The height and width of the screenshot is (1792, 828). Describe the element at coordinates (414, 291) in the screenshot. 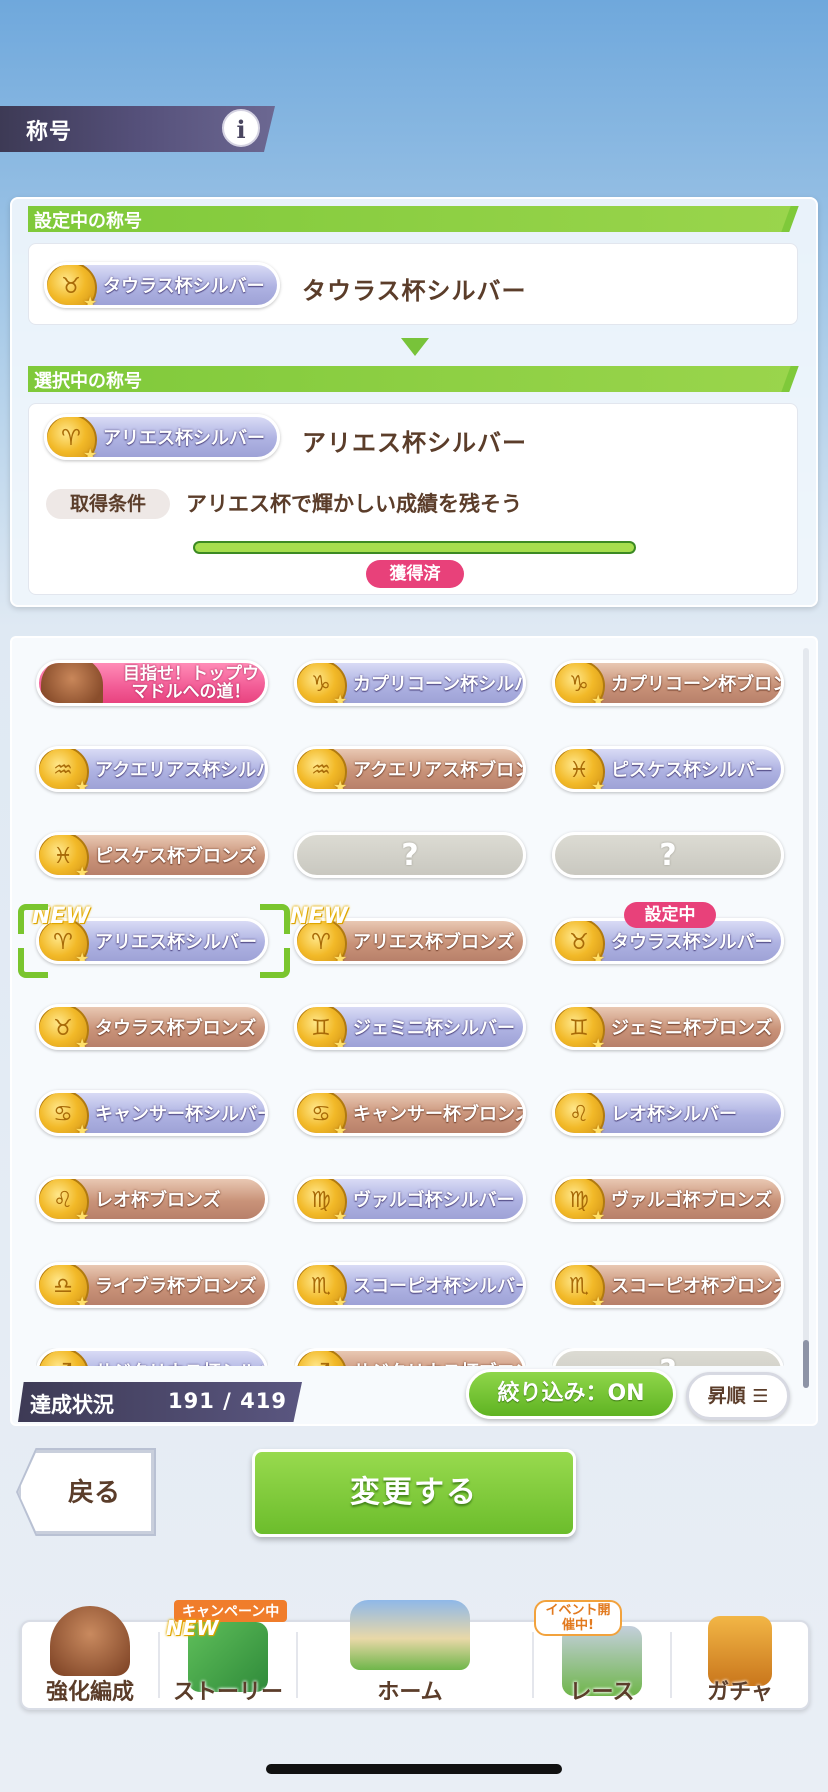

I see `current-title-text: タウラス杯シルバー` at that location.